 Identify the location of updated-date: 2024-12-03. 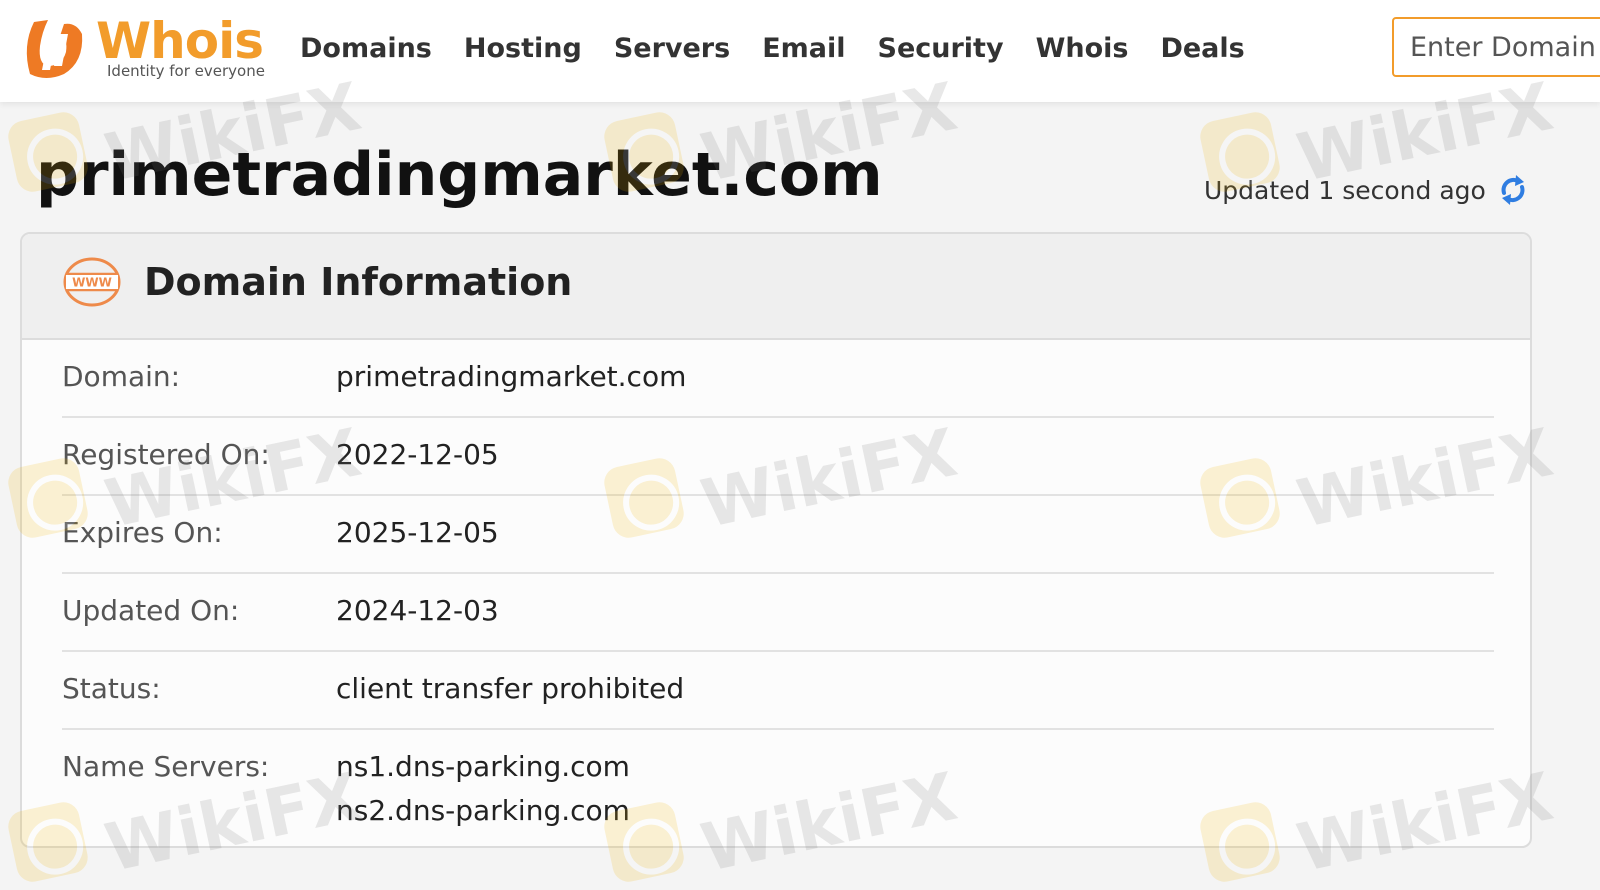
(417, 610).